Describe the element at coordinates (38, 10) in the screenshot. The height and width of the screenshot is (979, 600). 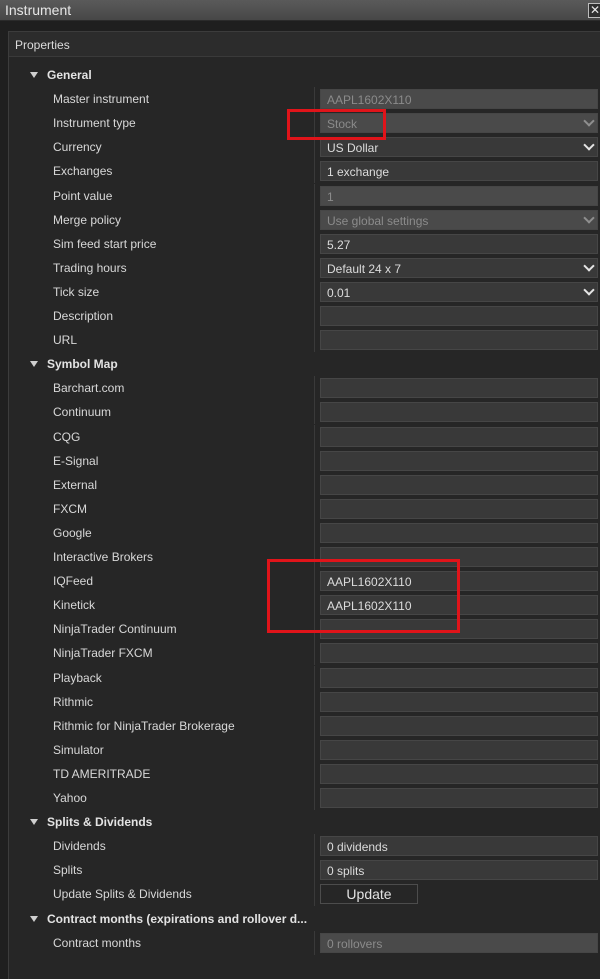
I see `window-title: Instrument` at that location.